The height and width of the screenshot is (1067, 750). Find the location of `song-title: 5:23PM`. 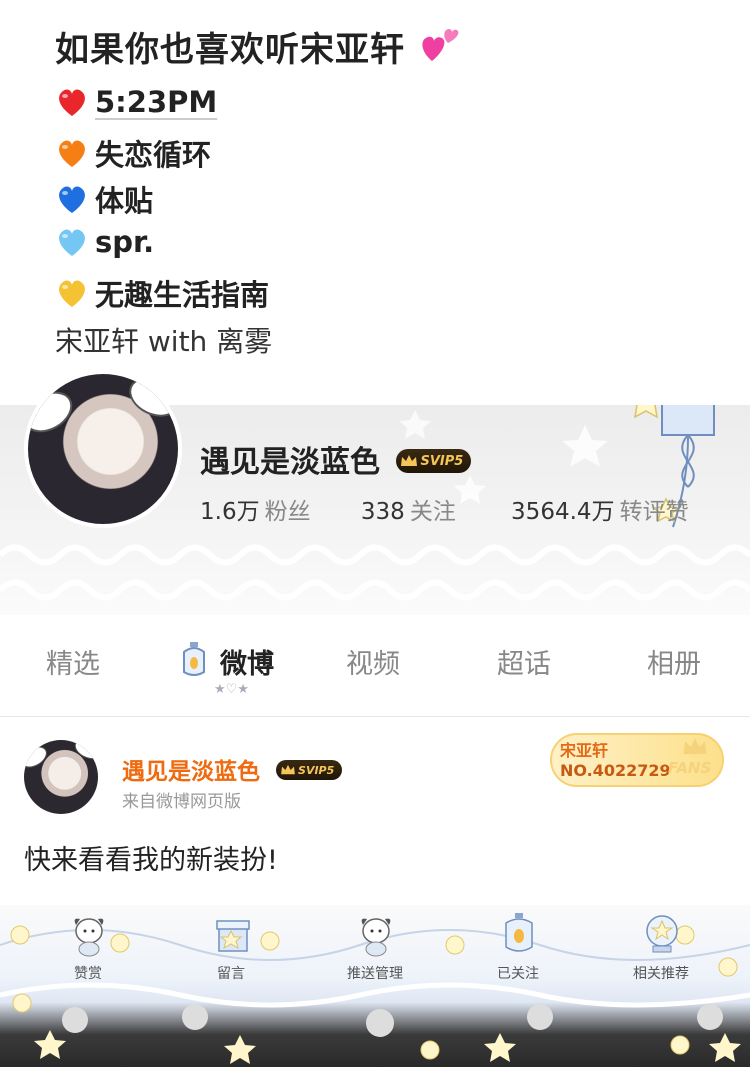

song-title: 5:23PM is located at coordinates (156, 102).